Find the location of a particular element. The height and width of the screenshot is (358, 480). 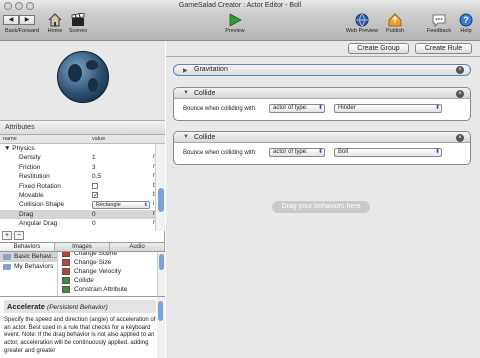

disclosure-triangle-icon: ▶ is located at coordinates (185, 71).